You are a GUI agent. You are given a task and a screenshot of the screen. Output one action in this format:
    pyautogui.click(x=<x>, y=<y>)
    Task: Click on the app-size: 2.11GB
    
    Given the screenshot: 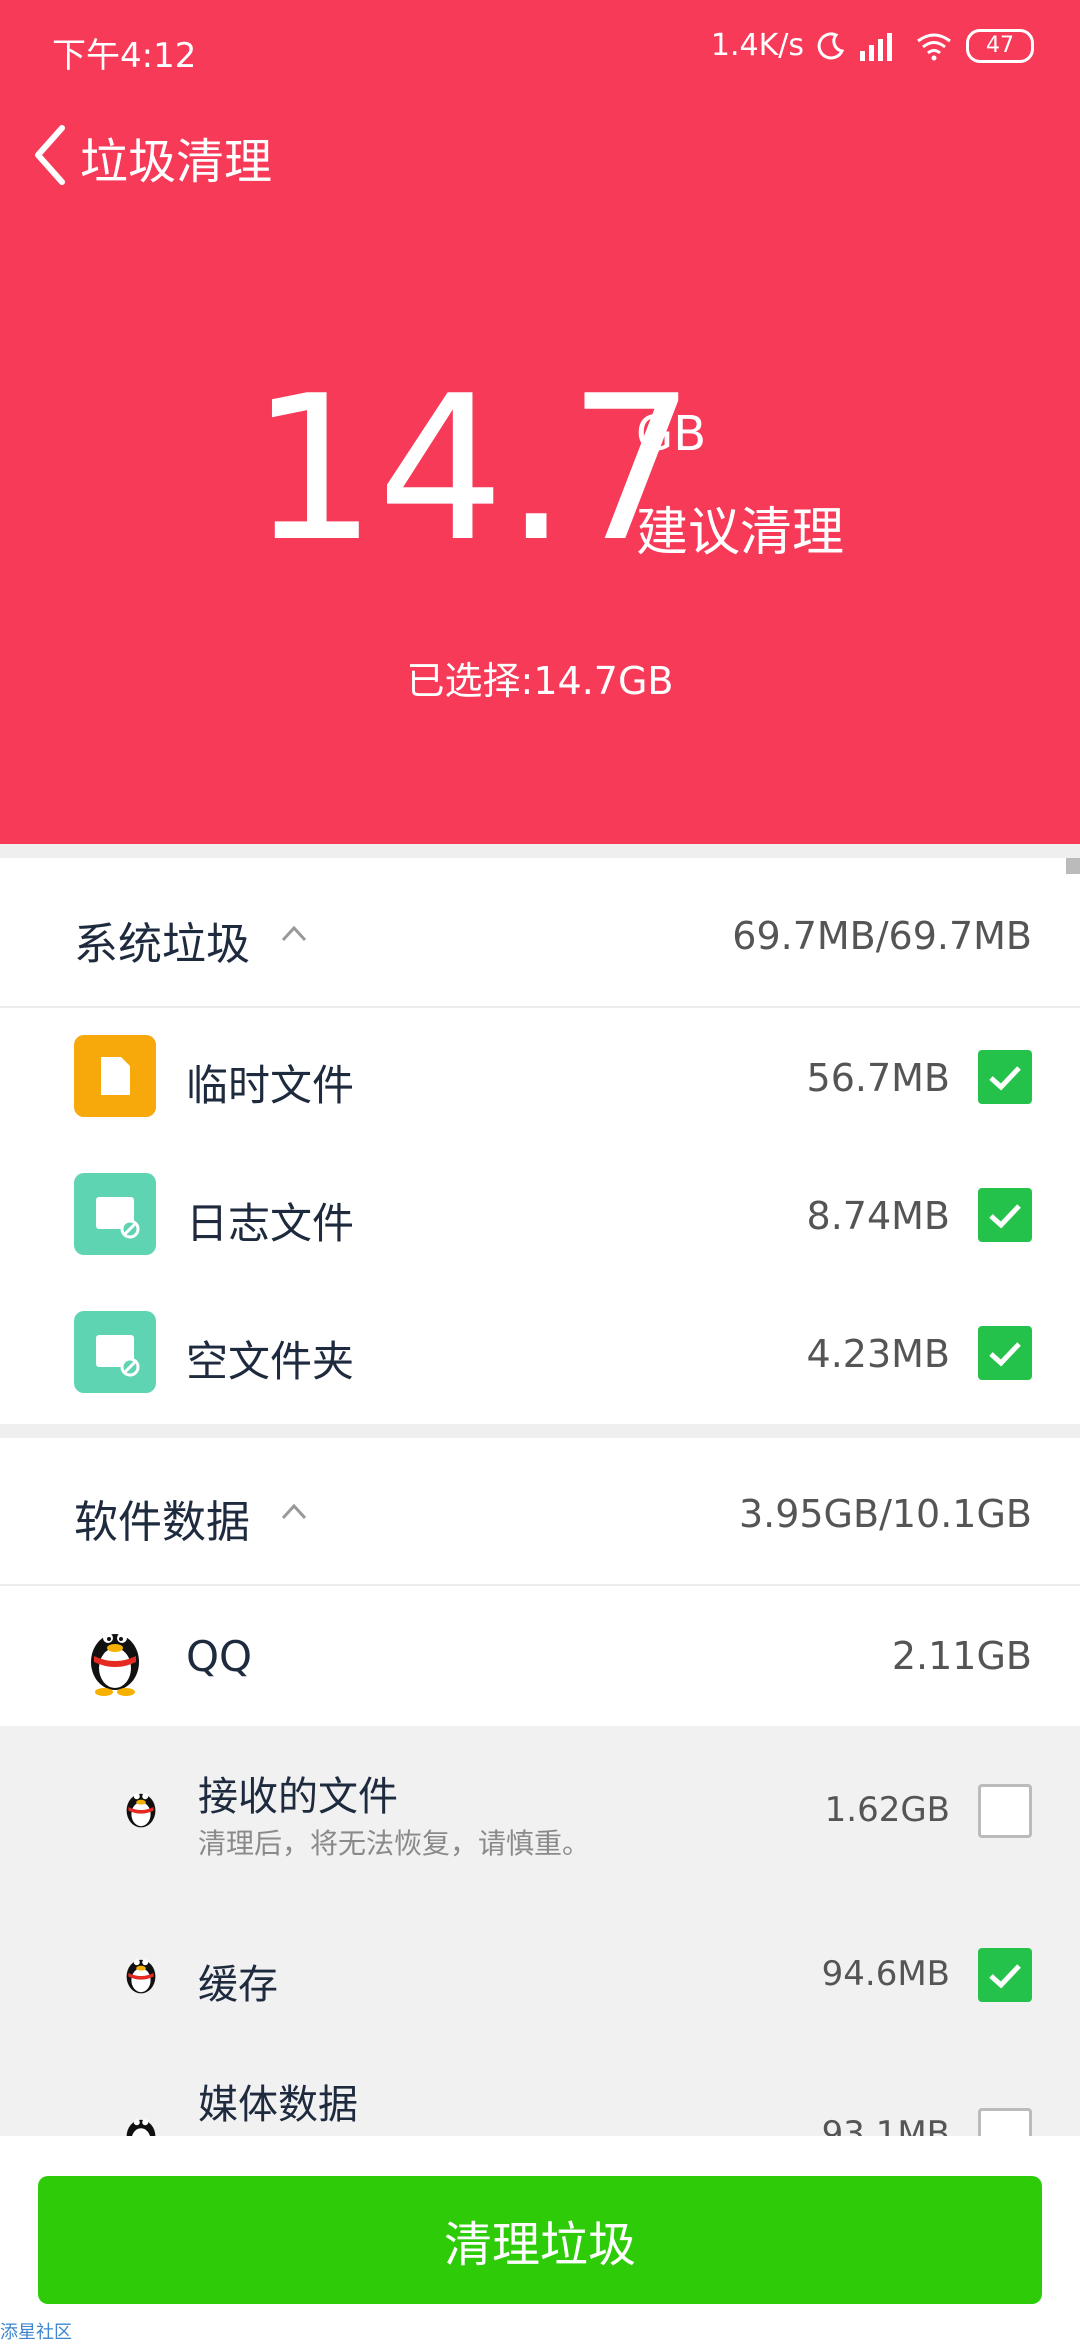 What is the action you would take?
    pyautogui.click(x=961, y=1656)
    